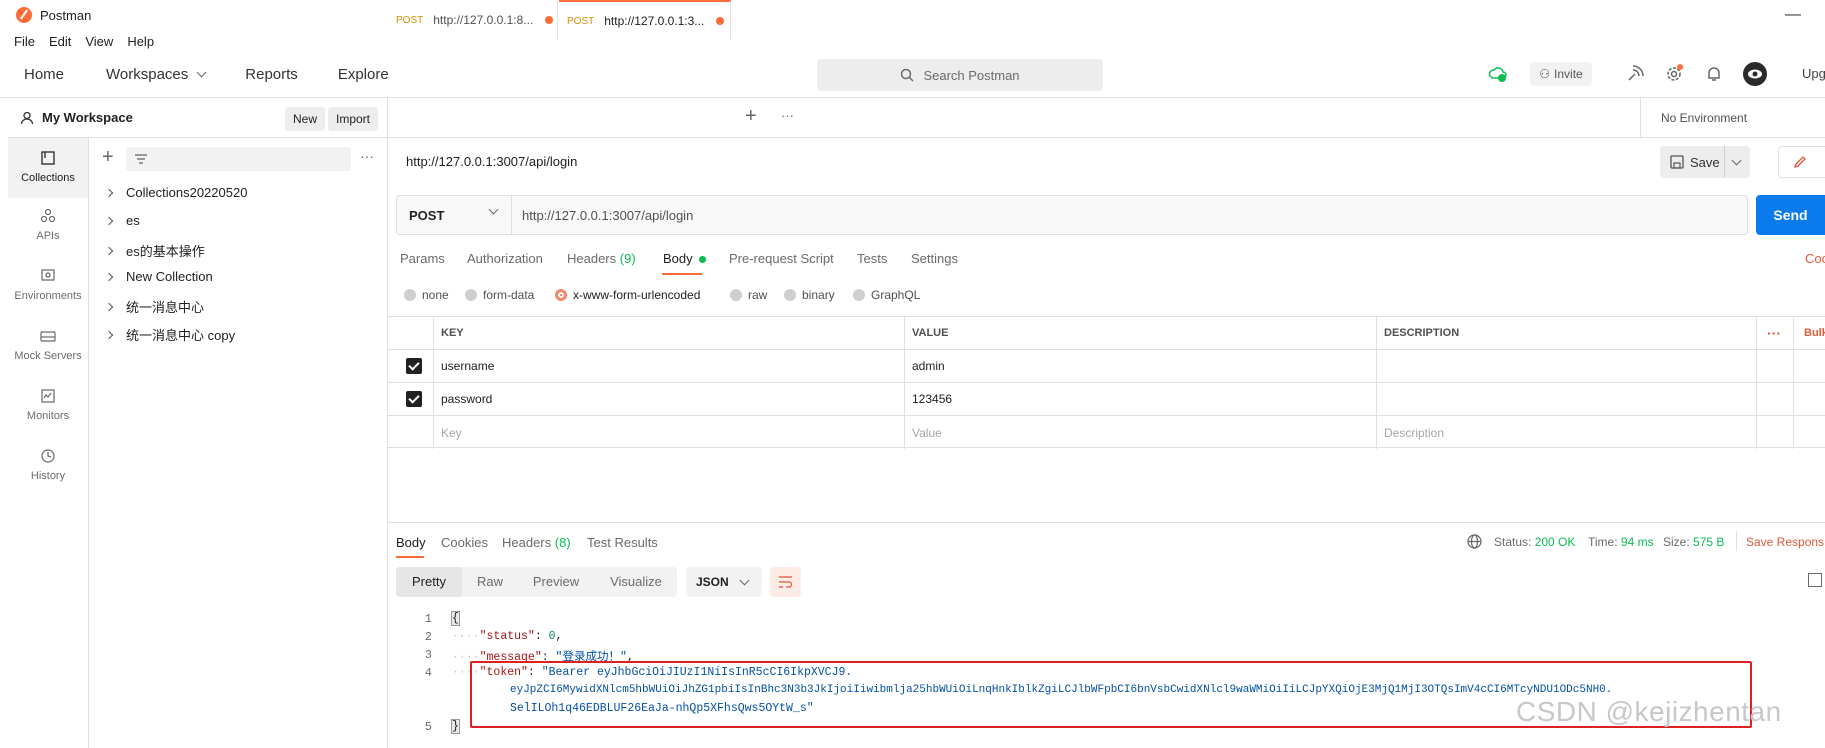 This screenshot has height=748, width=1825. I want to click on chevron-down-icon, so click(1736, 160).